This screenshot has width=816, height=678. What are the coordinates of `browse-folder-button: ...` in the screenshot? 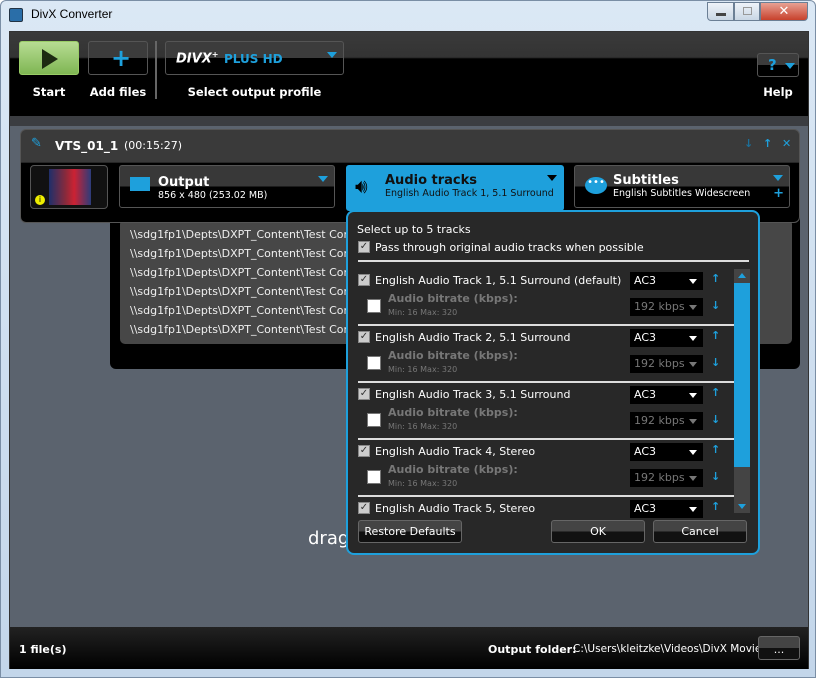 It's located at (779, 648).